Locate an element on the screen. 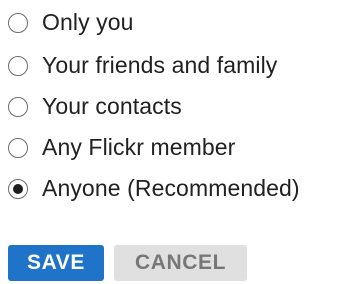  option-label: Any Flickr member is located at coordinates (139, 147).